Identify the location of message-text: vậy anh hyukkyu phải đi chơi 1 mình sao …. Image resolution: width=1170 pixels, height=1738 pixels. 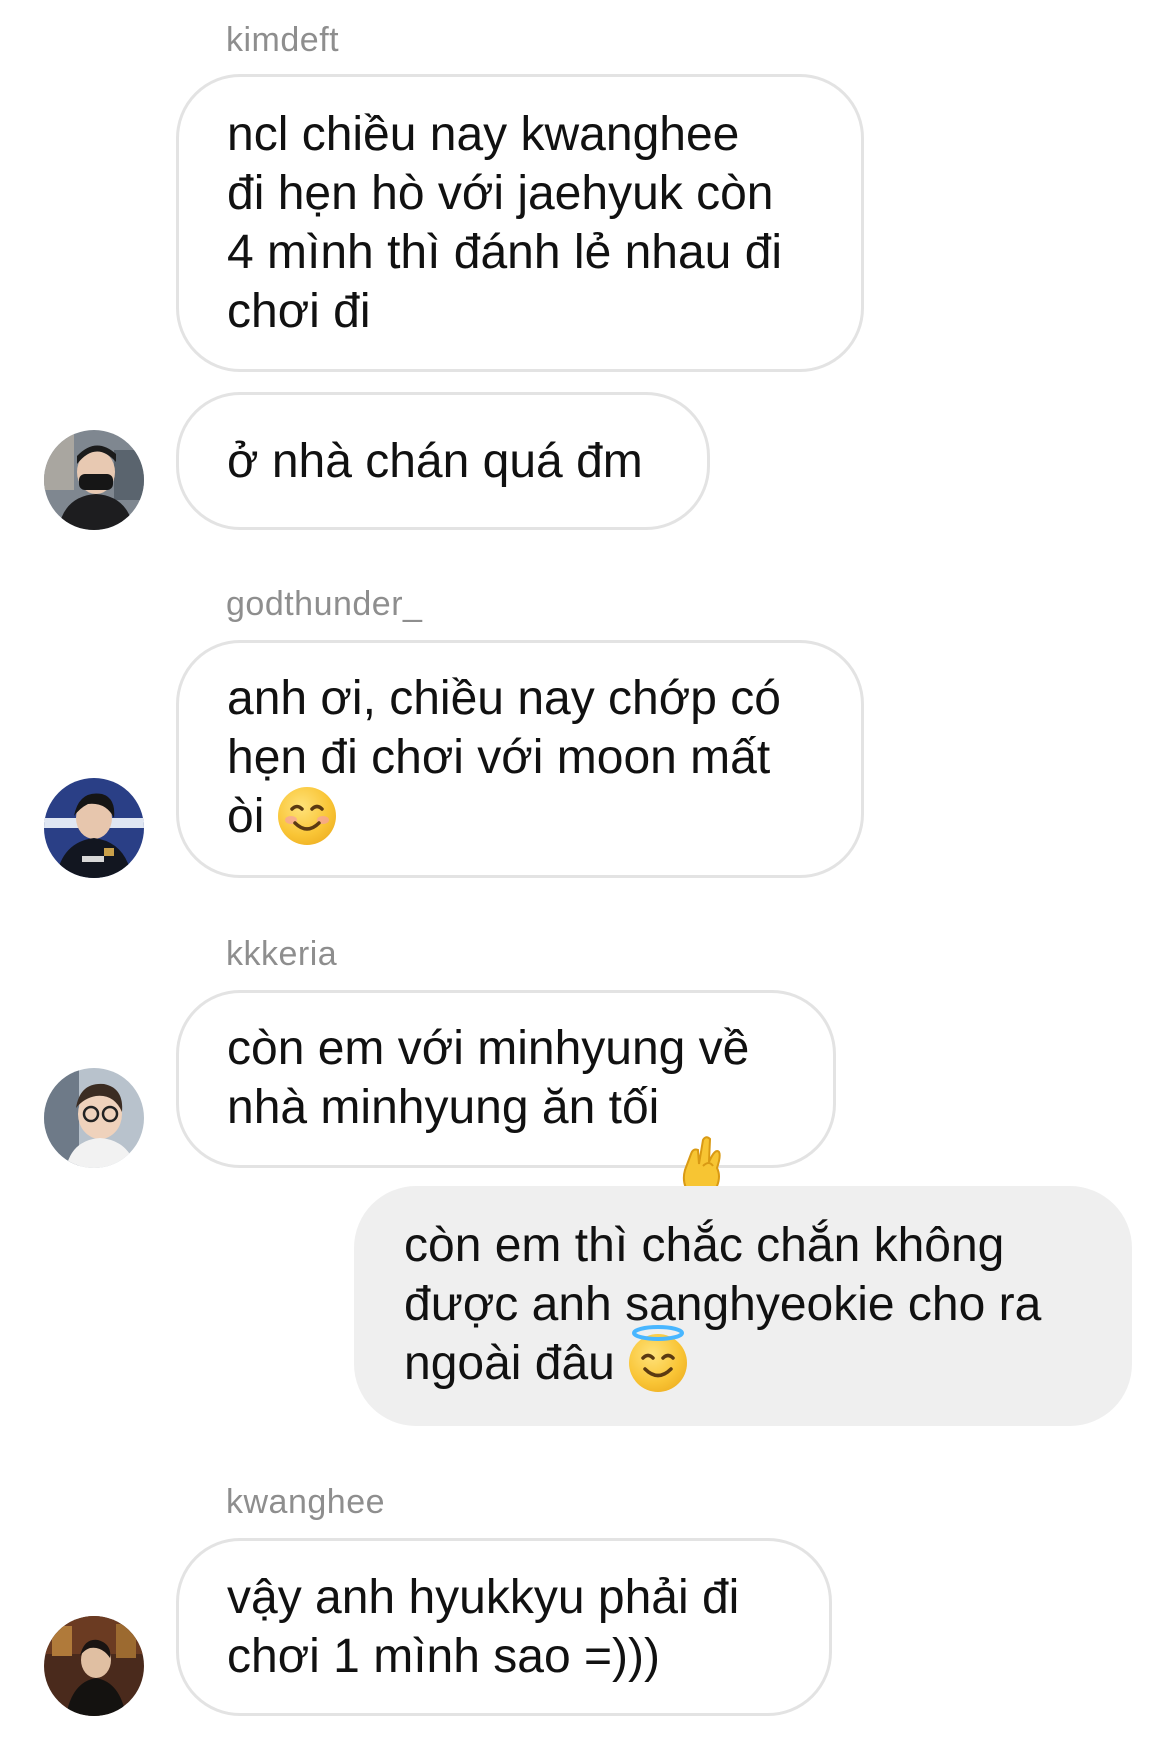
(483, 1627).